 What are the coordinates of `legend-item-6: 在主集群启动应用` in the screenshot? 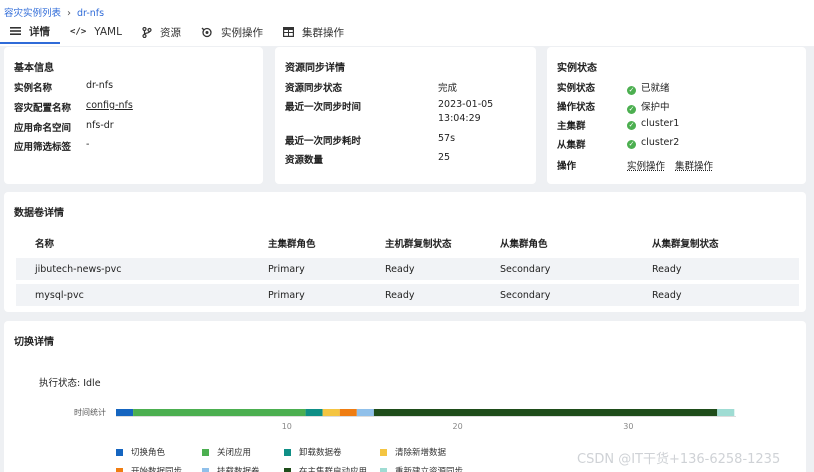 It's located at (325, 468).